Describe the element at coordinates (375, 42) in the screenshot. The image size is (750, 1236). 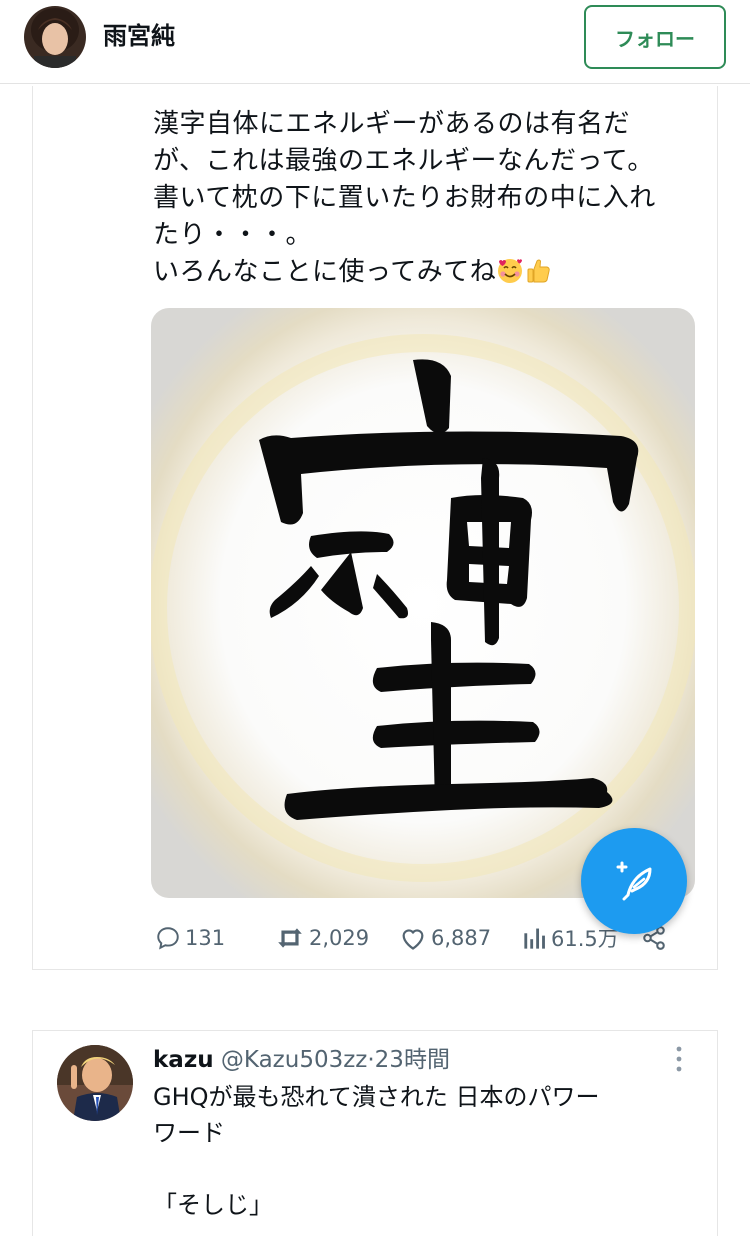
I see `profile-header: 雨宮純 フォロー` at that location.